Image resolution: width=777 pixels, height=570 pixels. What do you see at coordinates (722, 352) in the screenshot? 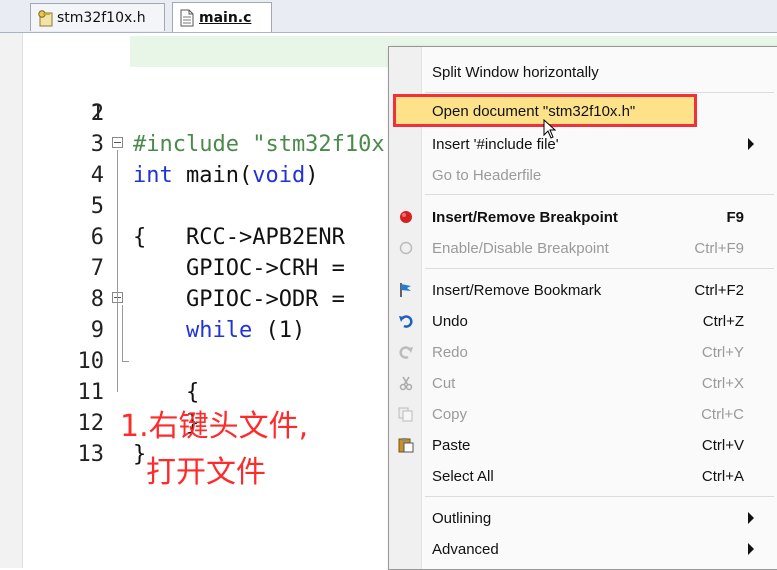
I see `menu-item-shortcut: Ctrl+Y` at bounding box center [722, 352].